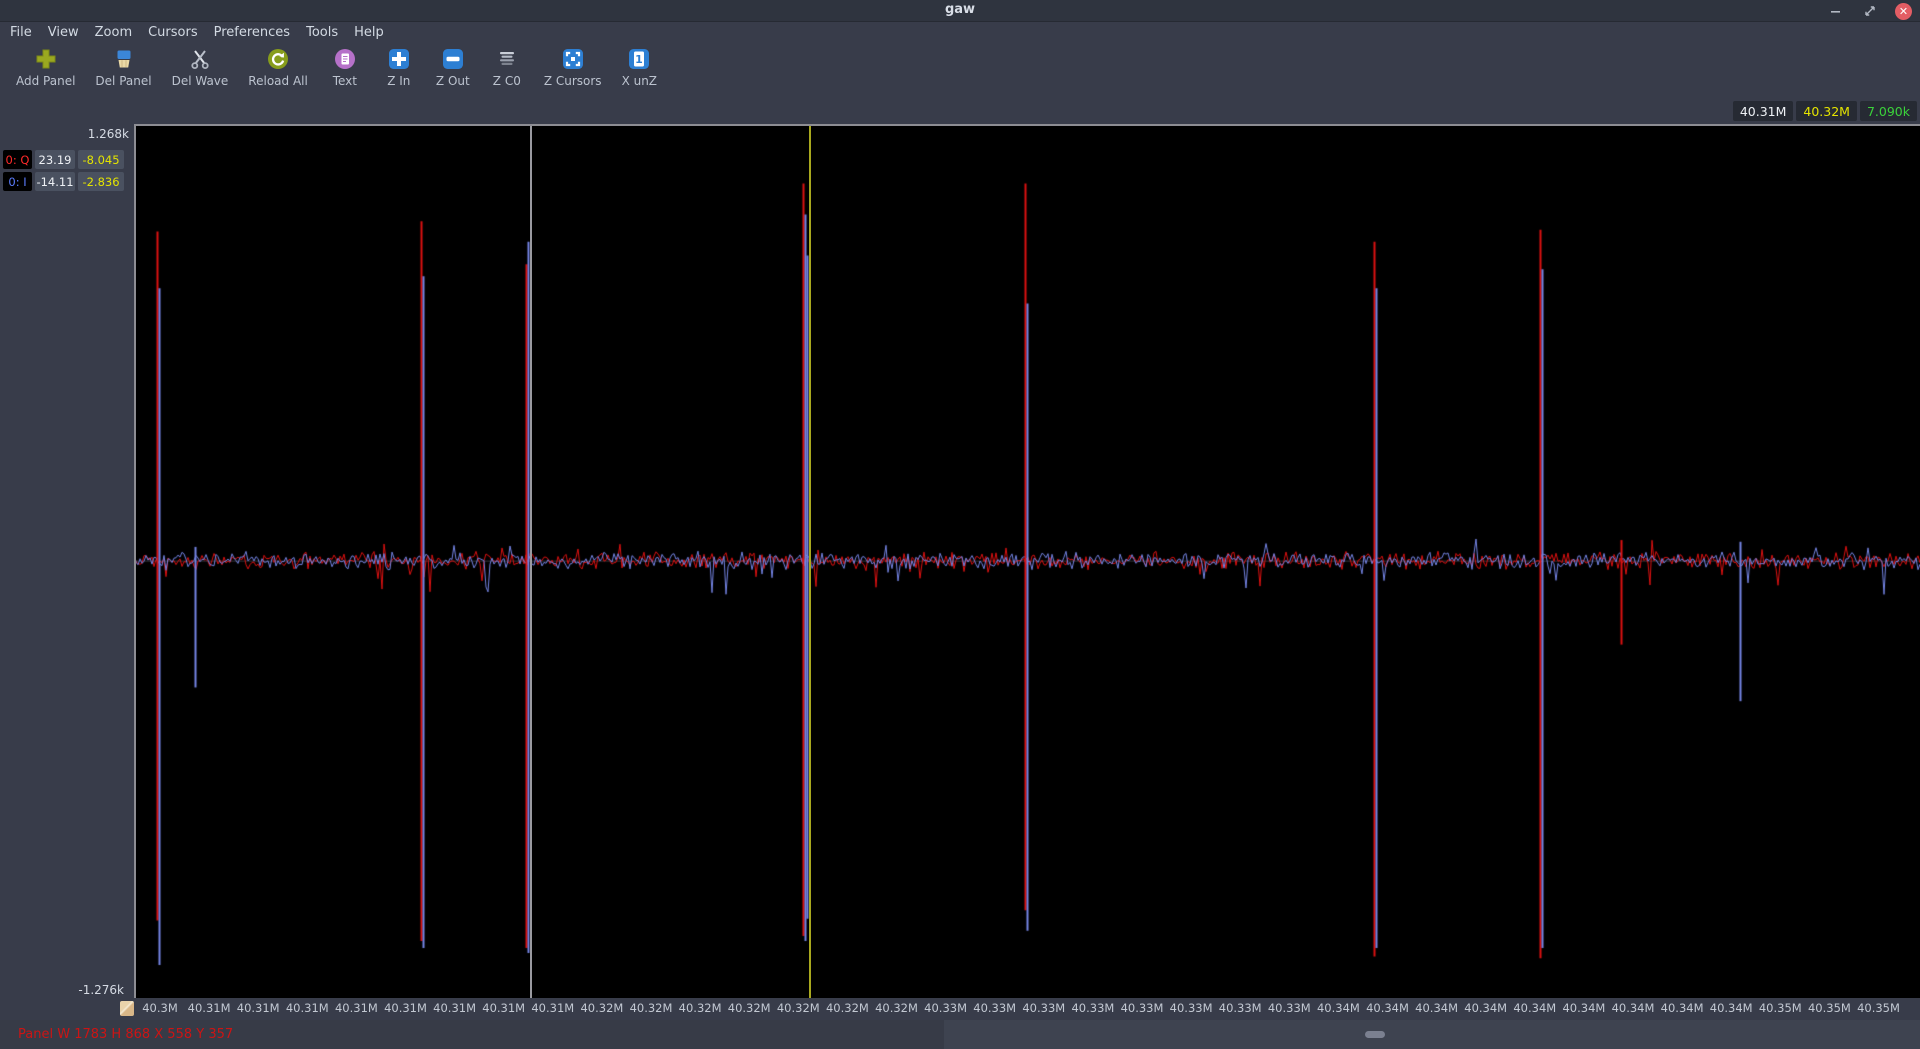  Describe the element at coordinates (472, 1034) in the screenshot. I see `status-message-area: Panel W 1783 H 868 X 558 Y 357` at that location.